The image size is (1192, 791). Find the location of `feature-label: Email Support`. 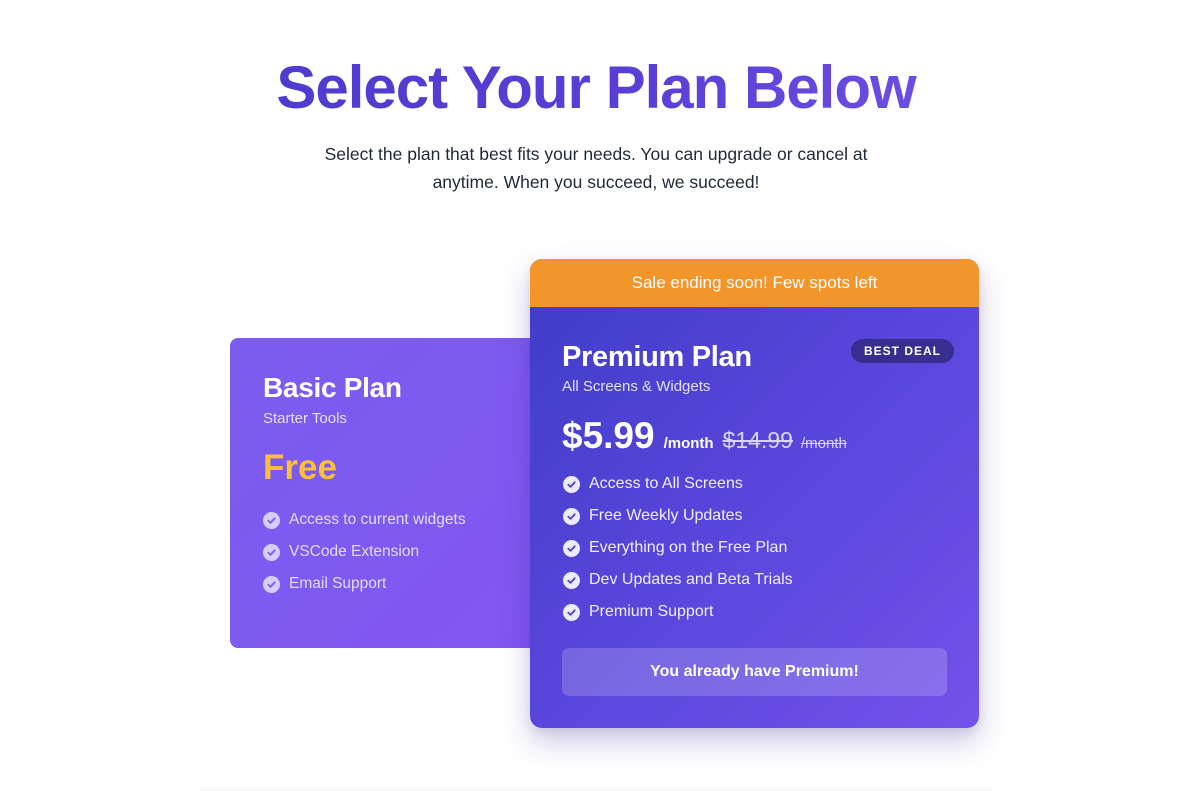

feature-label: Email Support is located at coordinates (338, 583).